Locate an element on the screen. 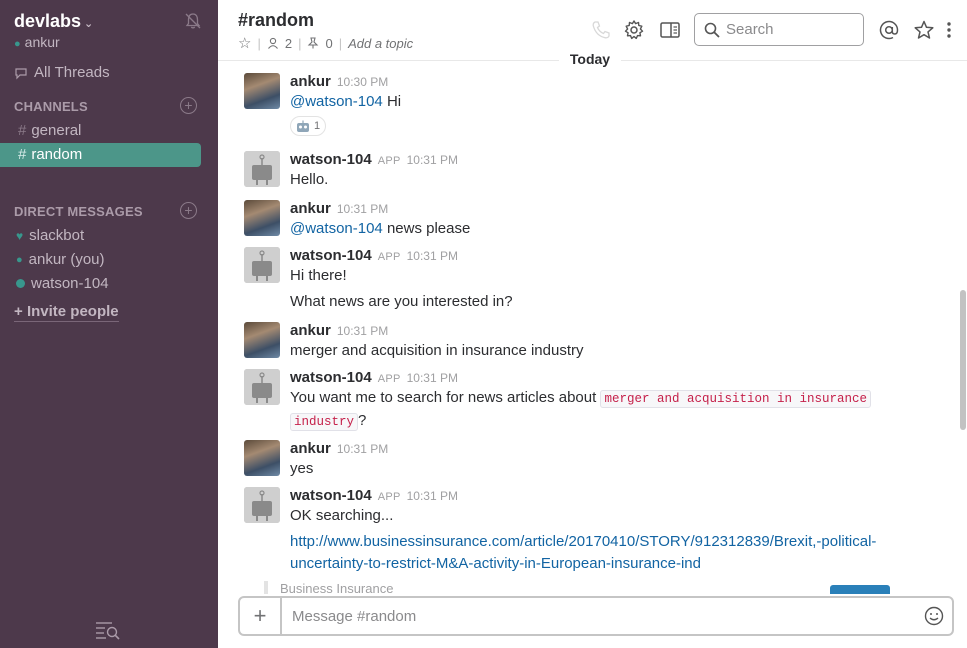 The width and height of the screenshot is (967, 648). scrollbar is located at coordinates (963, 360).